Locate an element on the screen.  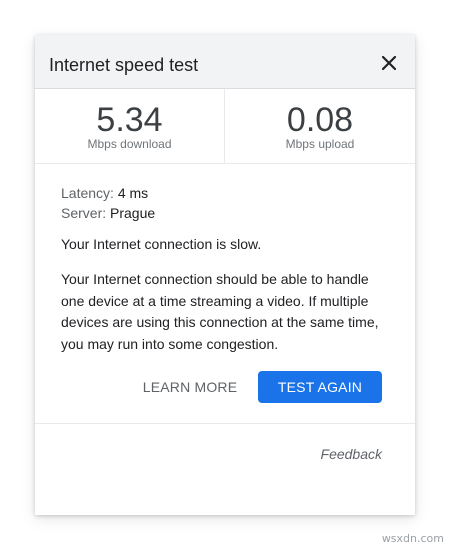
upload-metric: 0.08 Mbps upload is located at coordinates (320, 126).